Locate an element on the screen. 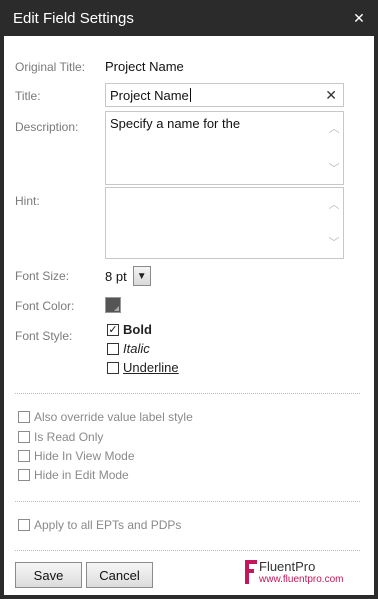 The width and height of the screenshot is (378, 599). save-button: Save is located at coordinates (48, 575).